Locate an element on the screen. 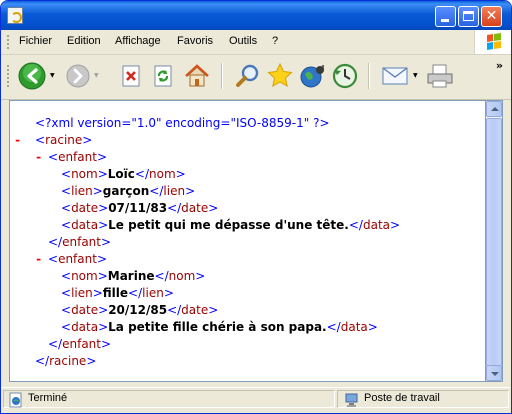 The image size is (512, 414). tag-name: racine is located at coordinates (64, 140).